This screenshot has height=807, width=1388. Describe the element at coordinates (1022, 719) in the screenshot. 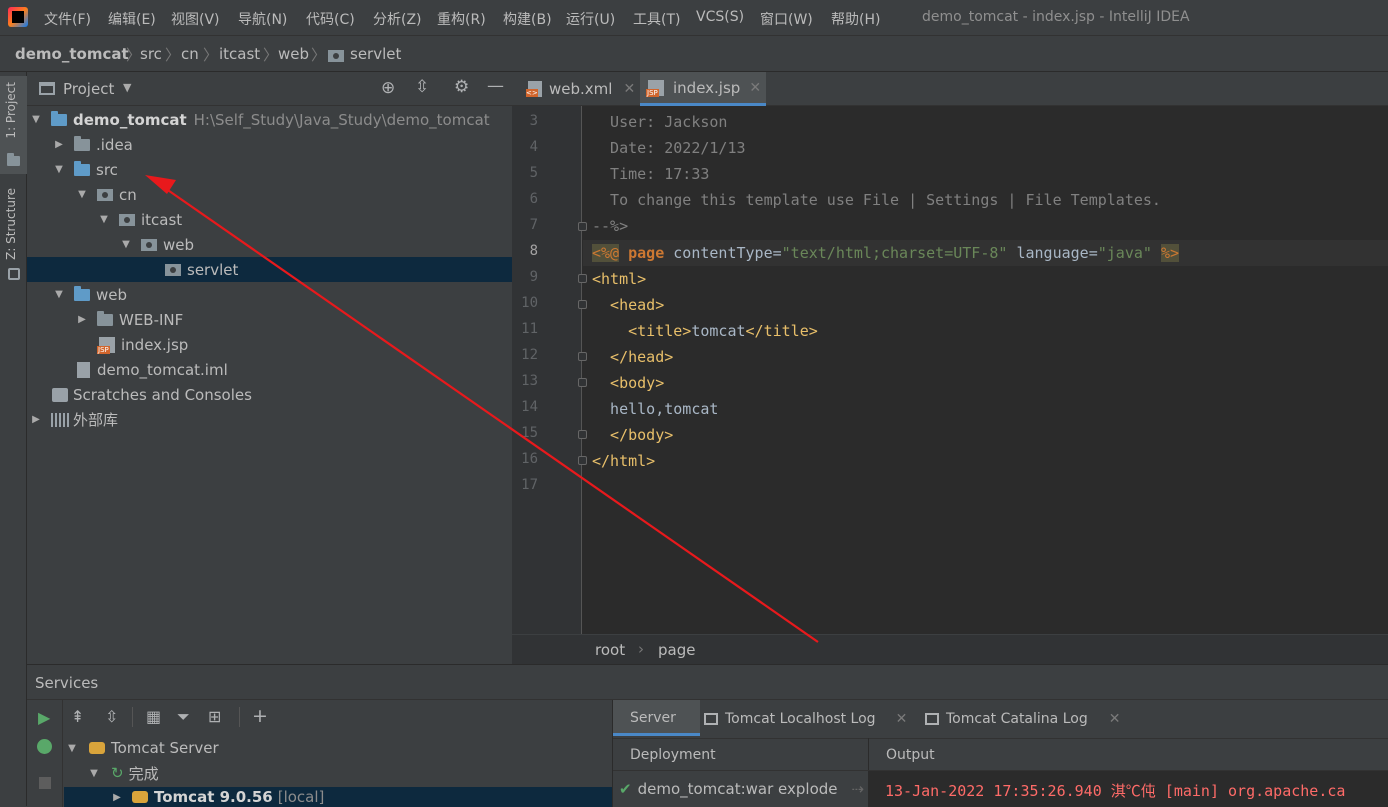

I see `tab-tomcat-catalina-log: Tomcat Catalina Log ✕` at that location.